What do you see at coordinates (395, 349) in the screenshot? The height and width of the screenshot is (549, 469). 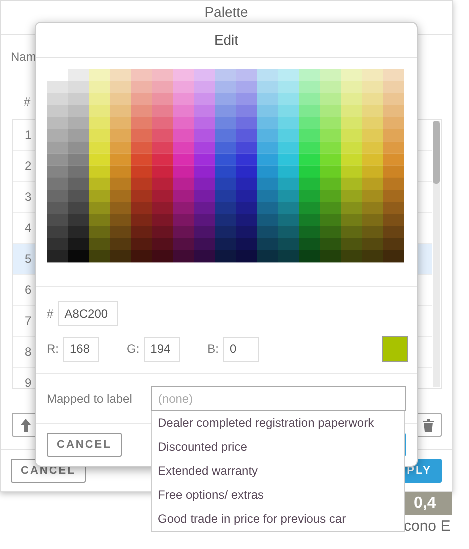 I see `color-swatch` at bounding box center [395, 349].